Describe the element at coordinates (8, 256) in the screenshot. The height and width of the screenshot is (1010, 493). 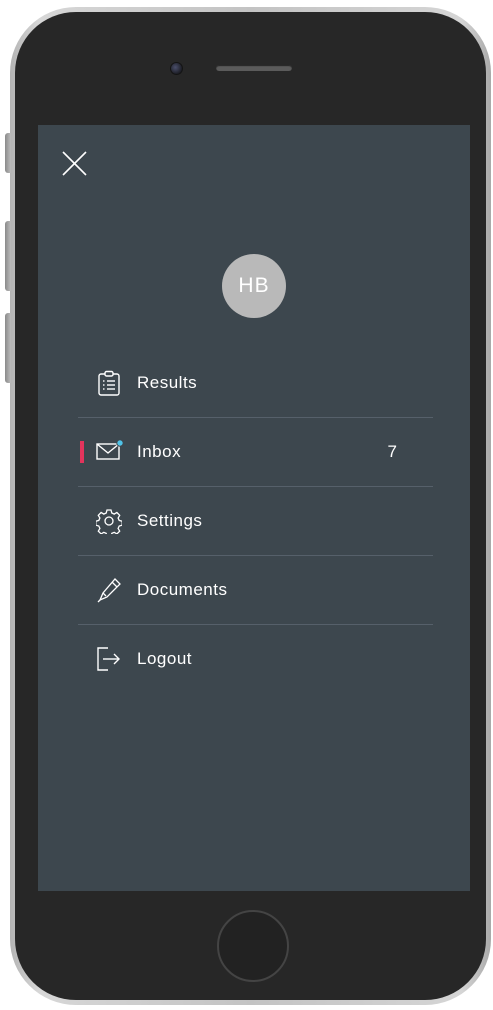
I see `volume-up-button` at that location.